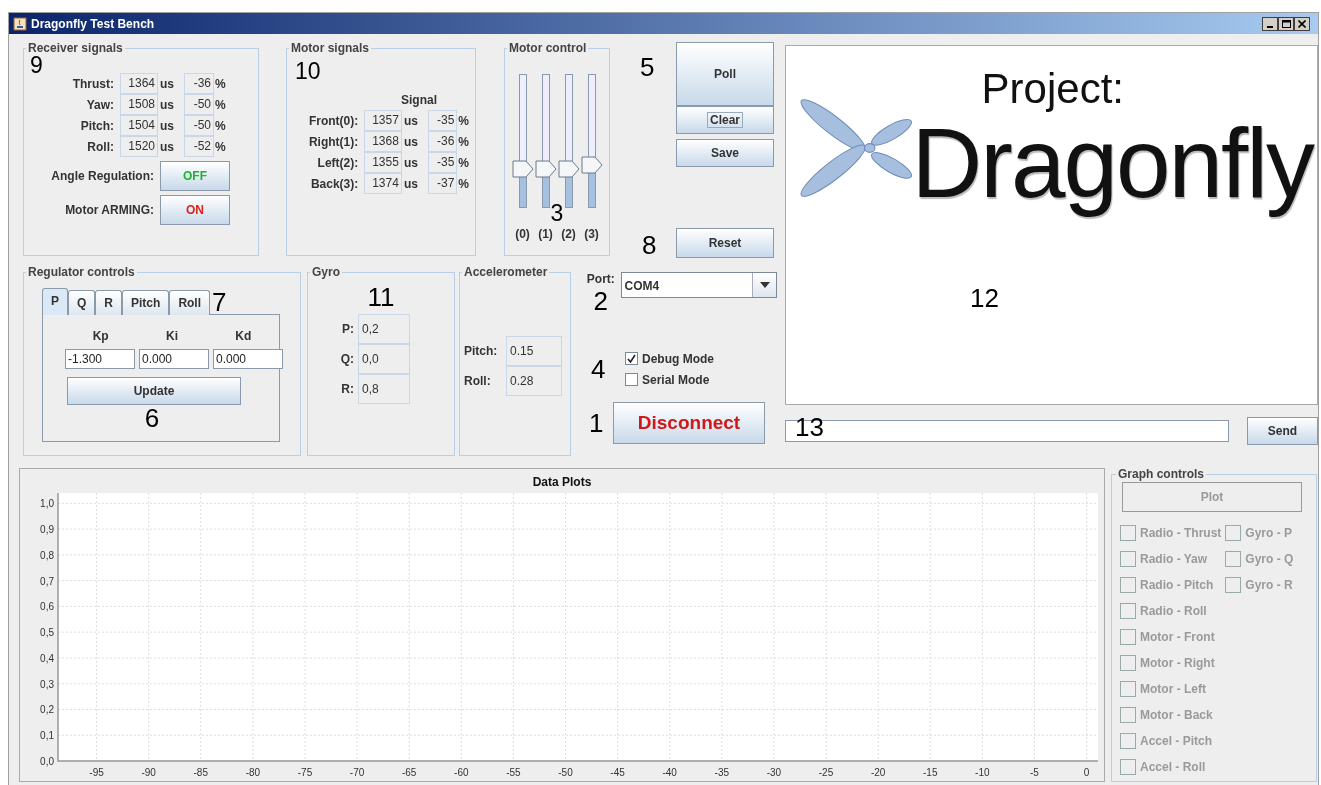  I want to click on tick-label: 0,5, so click(47, 633).